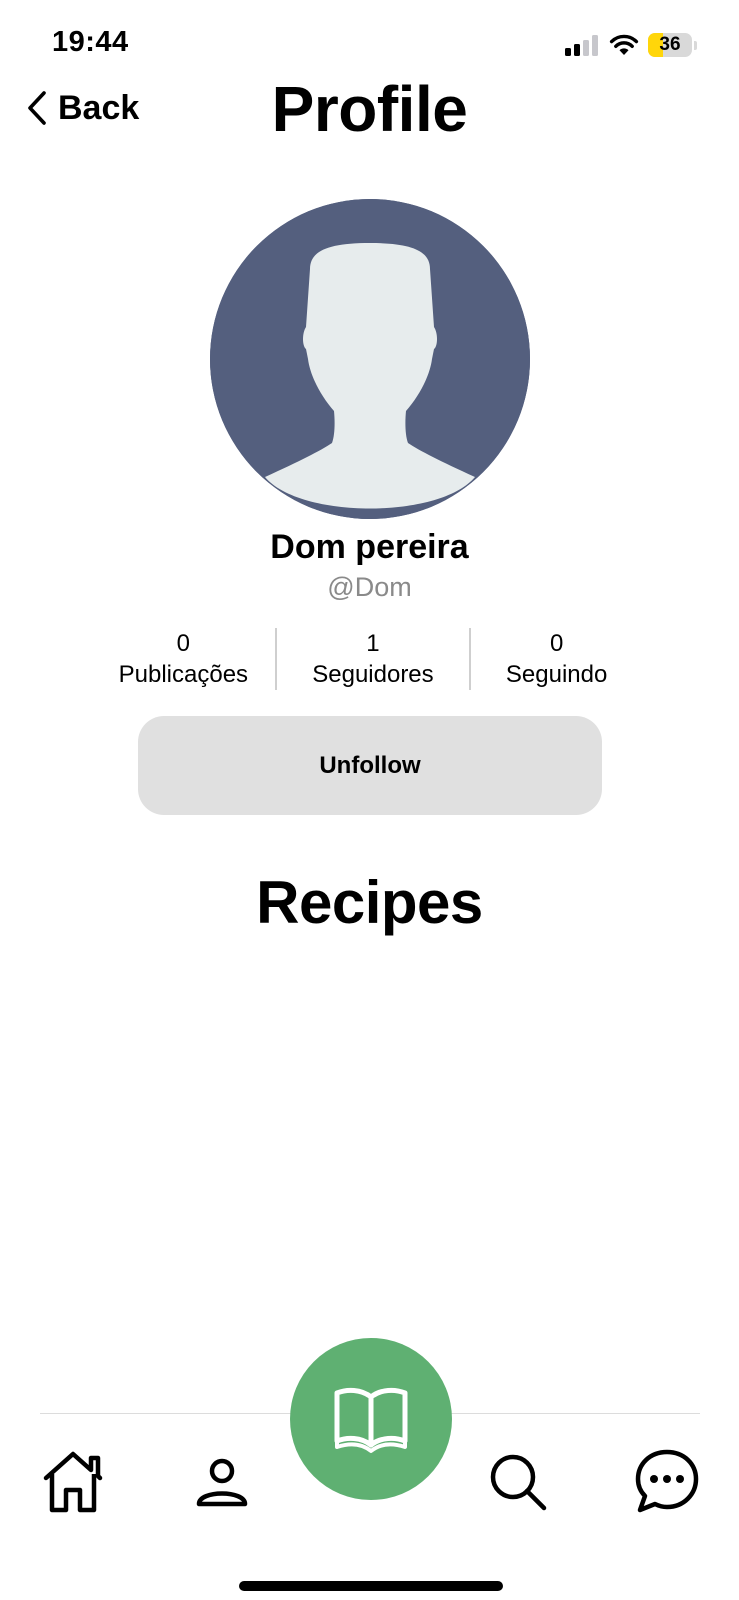 The image size is (739, 1600). I want to click on stat-seguindo: 0 Seguindo, so click(556, 659).